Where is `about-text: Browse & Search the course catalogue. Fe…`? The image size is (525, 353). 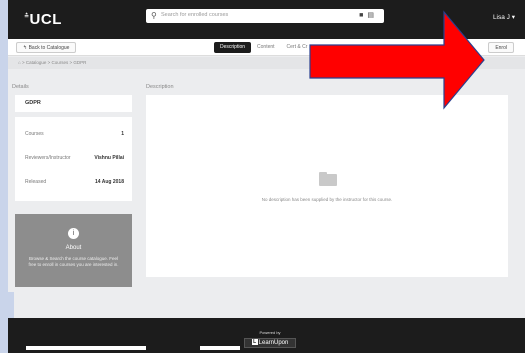
about-text: Browse & Search the course catalogue. Fe… is located at coordinates (73, 261).